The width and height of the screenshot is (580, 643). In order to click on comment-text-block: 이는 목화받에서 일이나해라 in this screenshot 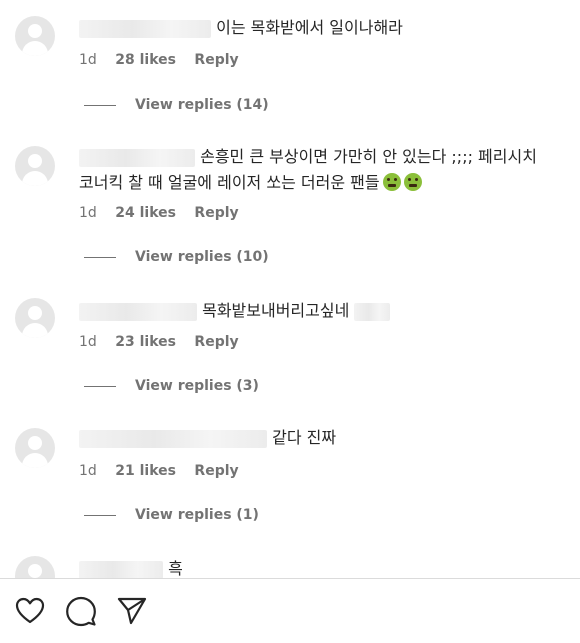, I will do `click(314, 28)`.